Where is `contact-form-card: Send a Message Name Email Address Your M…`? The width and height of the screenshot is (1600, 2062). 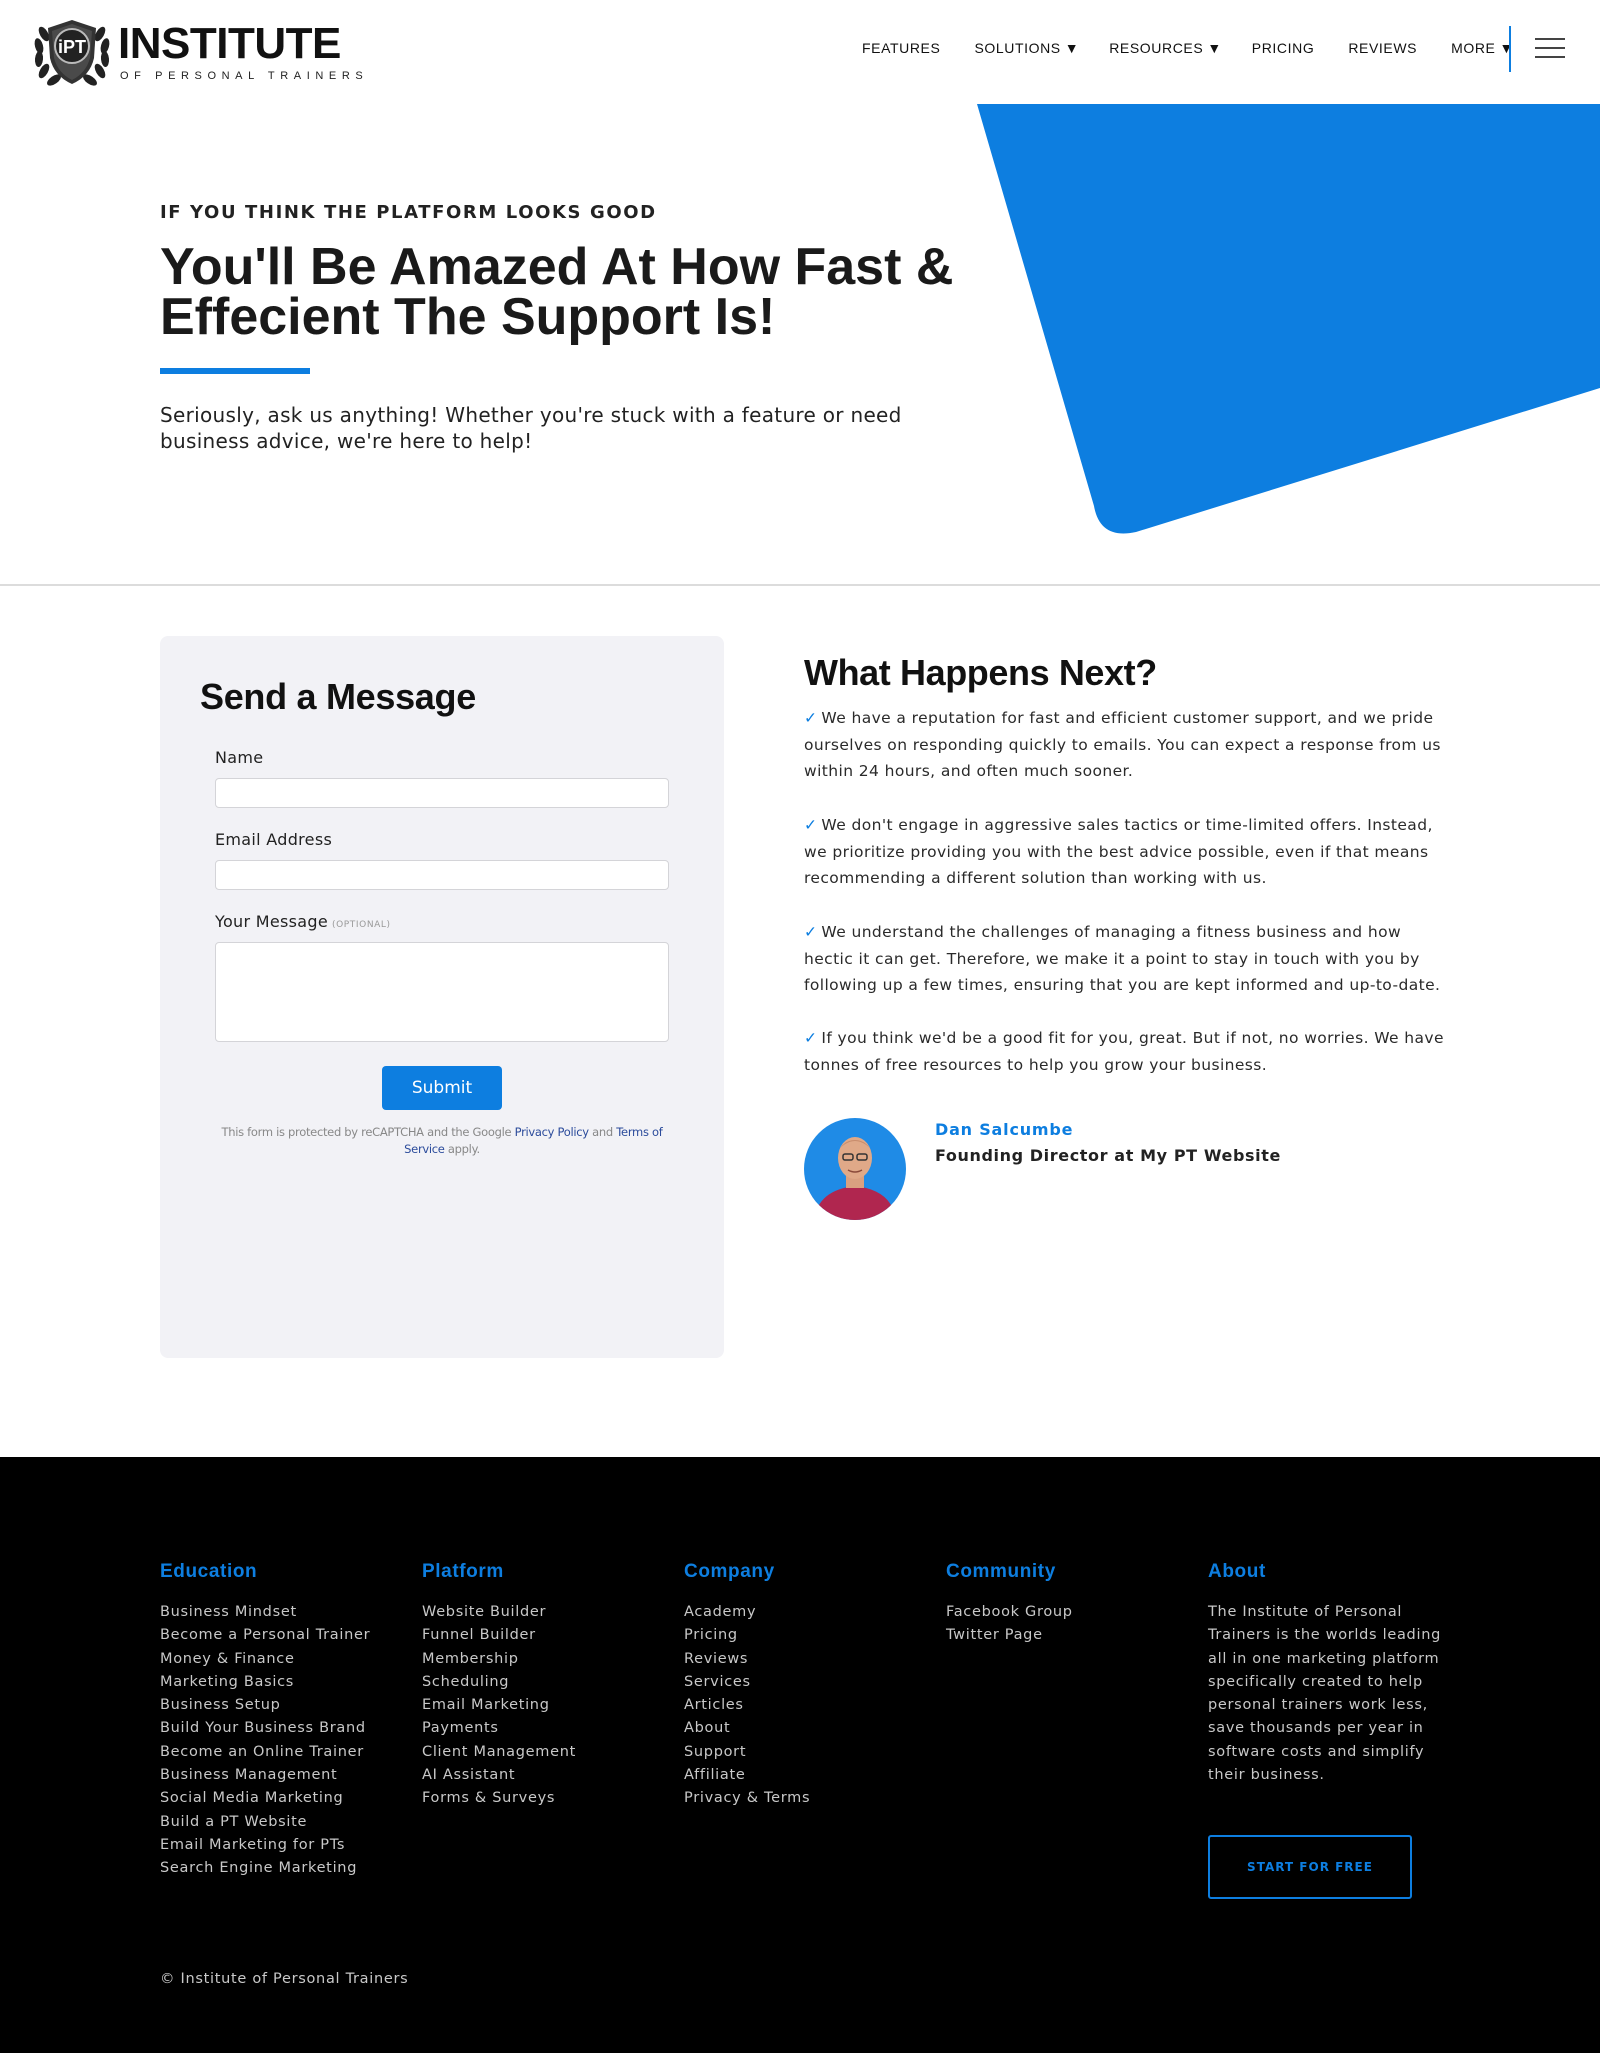
contact-form-card: Send a Message Name Email Address Your M… is located at coordinates (442, 997).